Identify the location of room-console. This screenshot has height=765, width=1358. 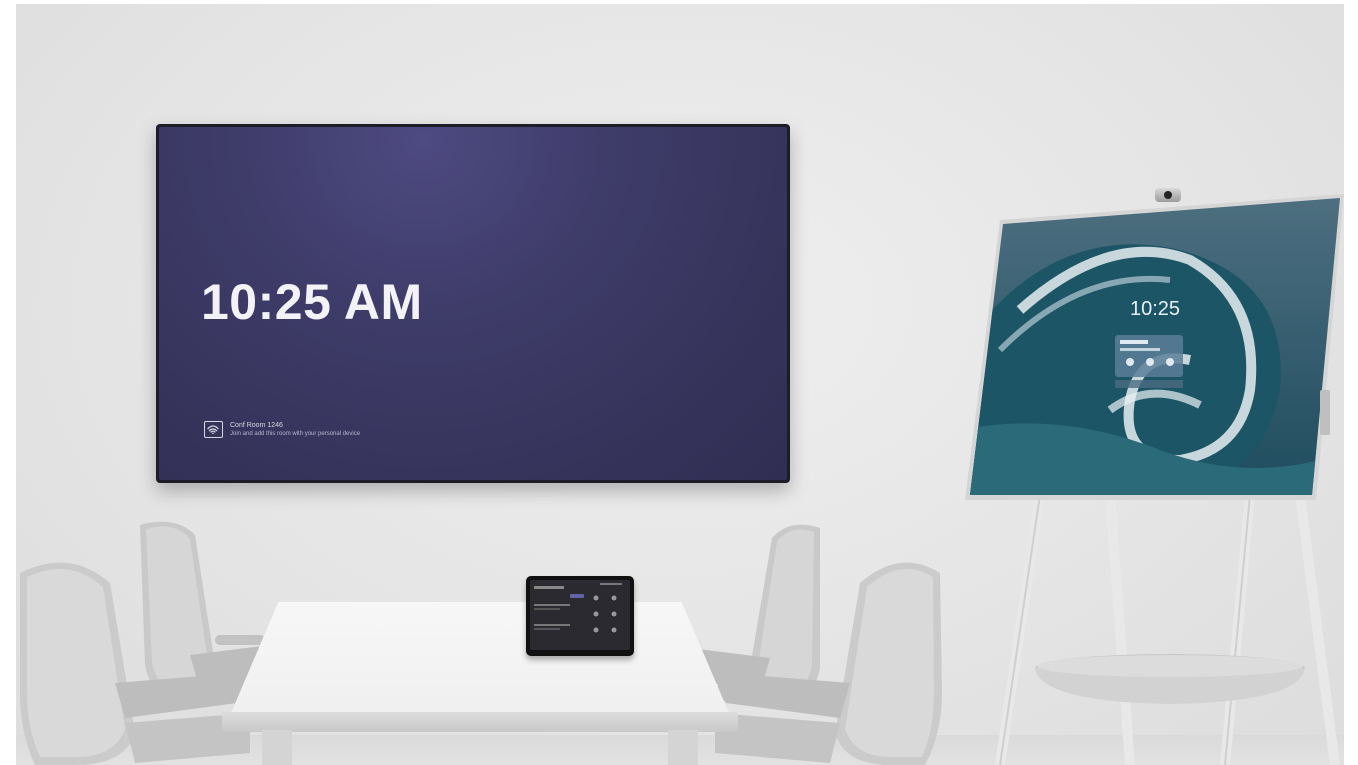
(580, 616).